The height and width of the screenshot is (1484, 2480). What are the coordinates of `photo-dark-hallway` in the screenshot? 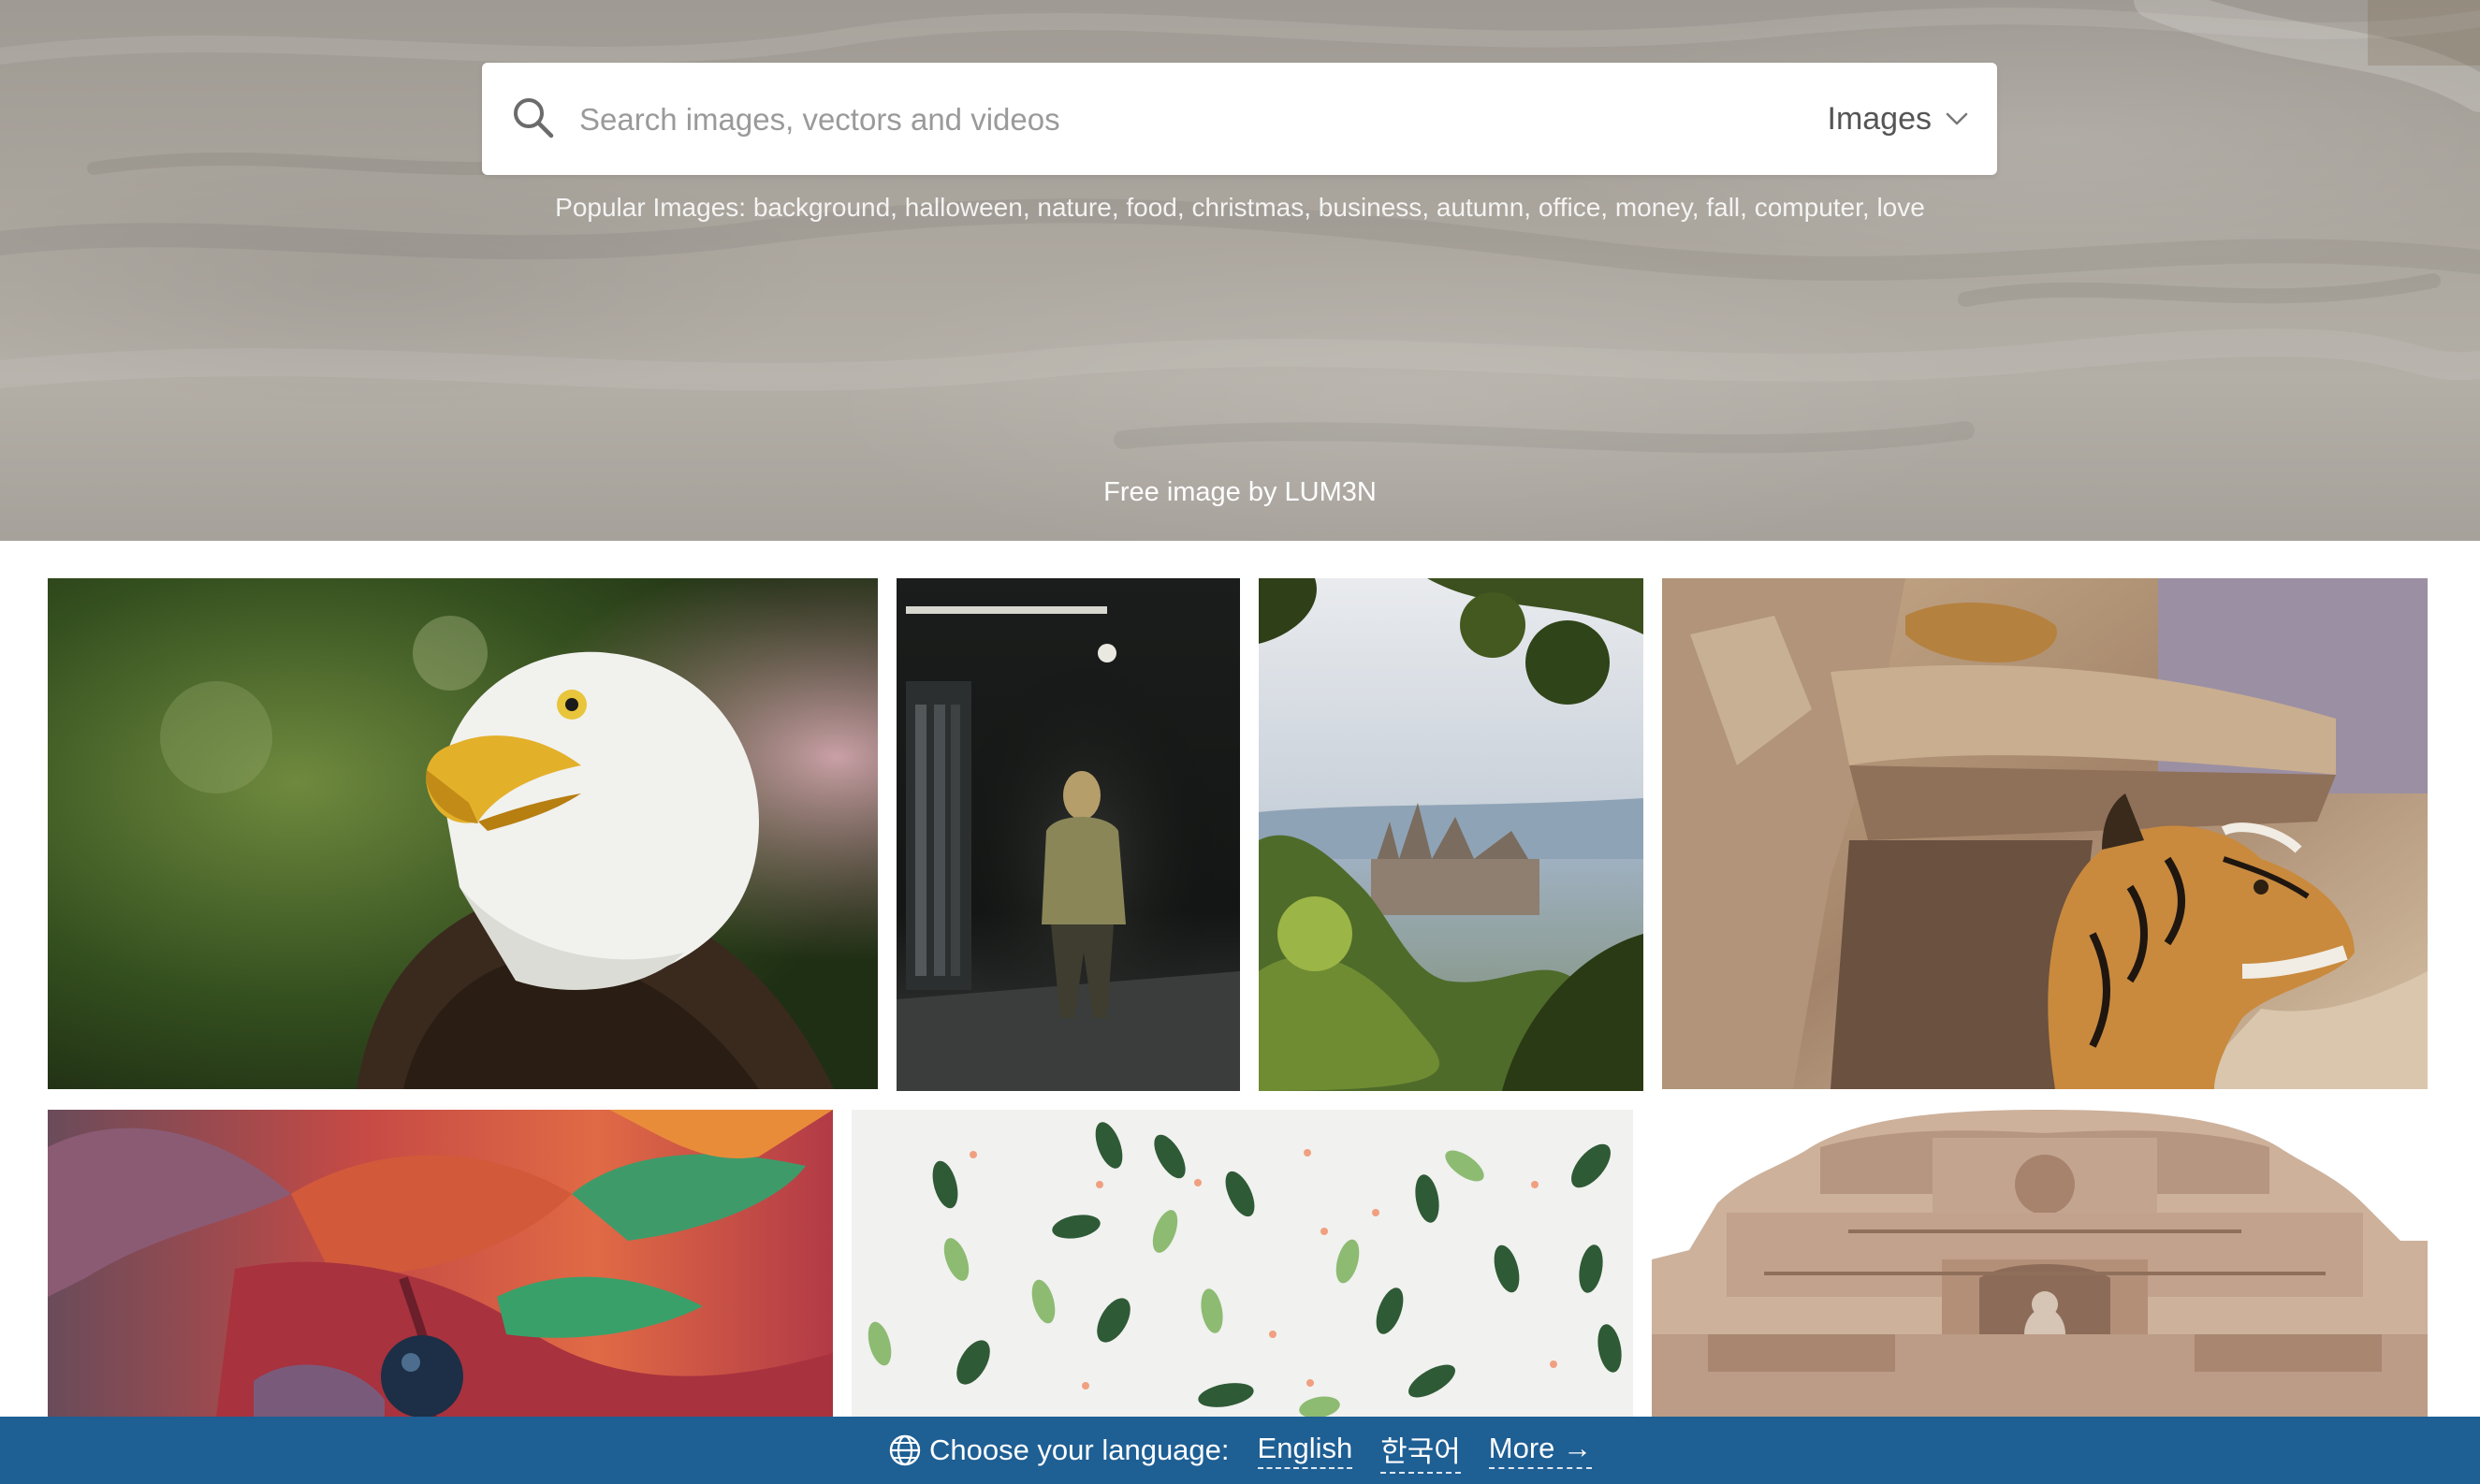 It's located at (1068, 834).